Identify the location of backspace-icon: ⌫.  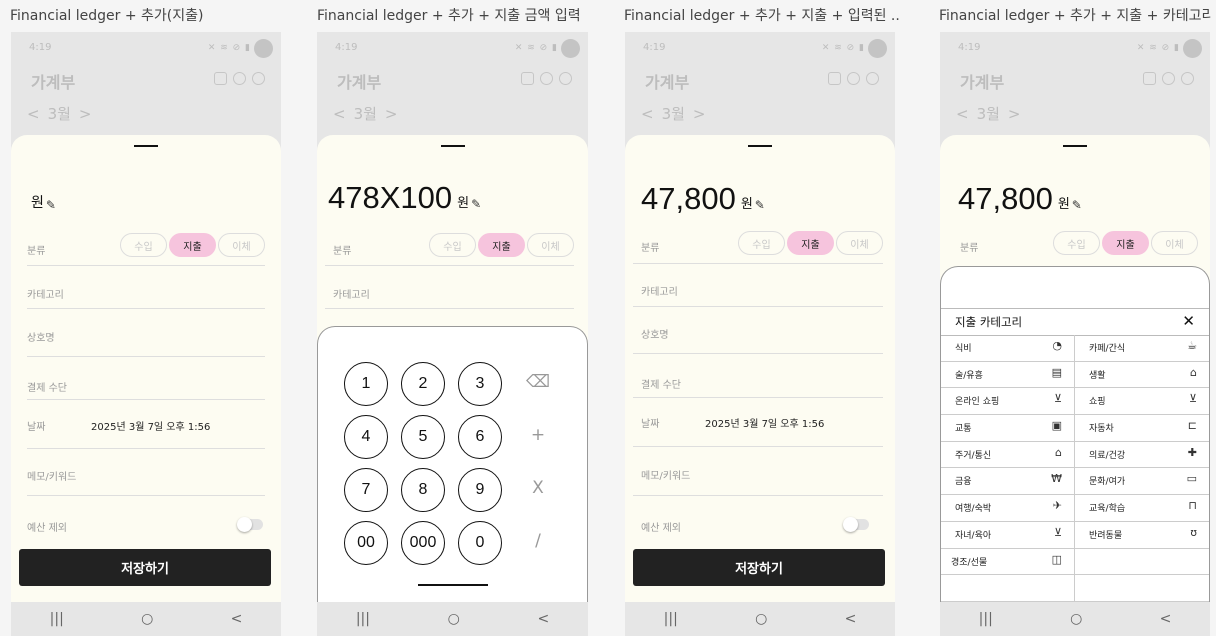
(538, 382).